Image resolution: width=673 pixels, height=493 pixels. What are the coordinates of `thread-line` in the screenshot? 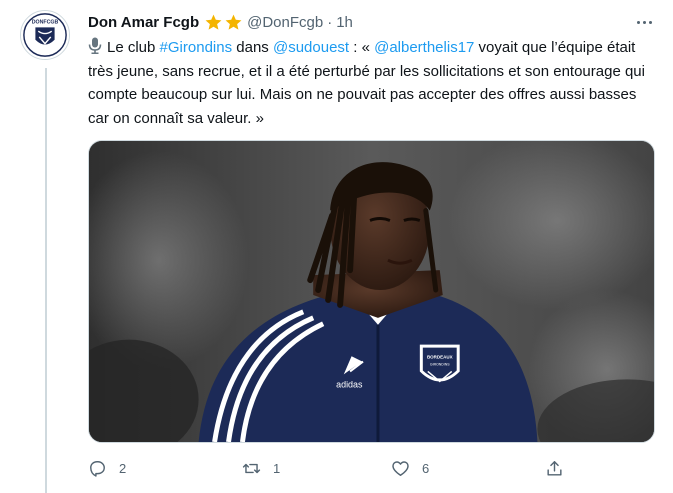 It's located at (46, 280).